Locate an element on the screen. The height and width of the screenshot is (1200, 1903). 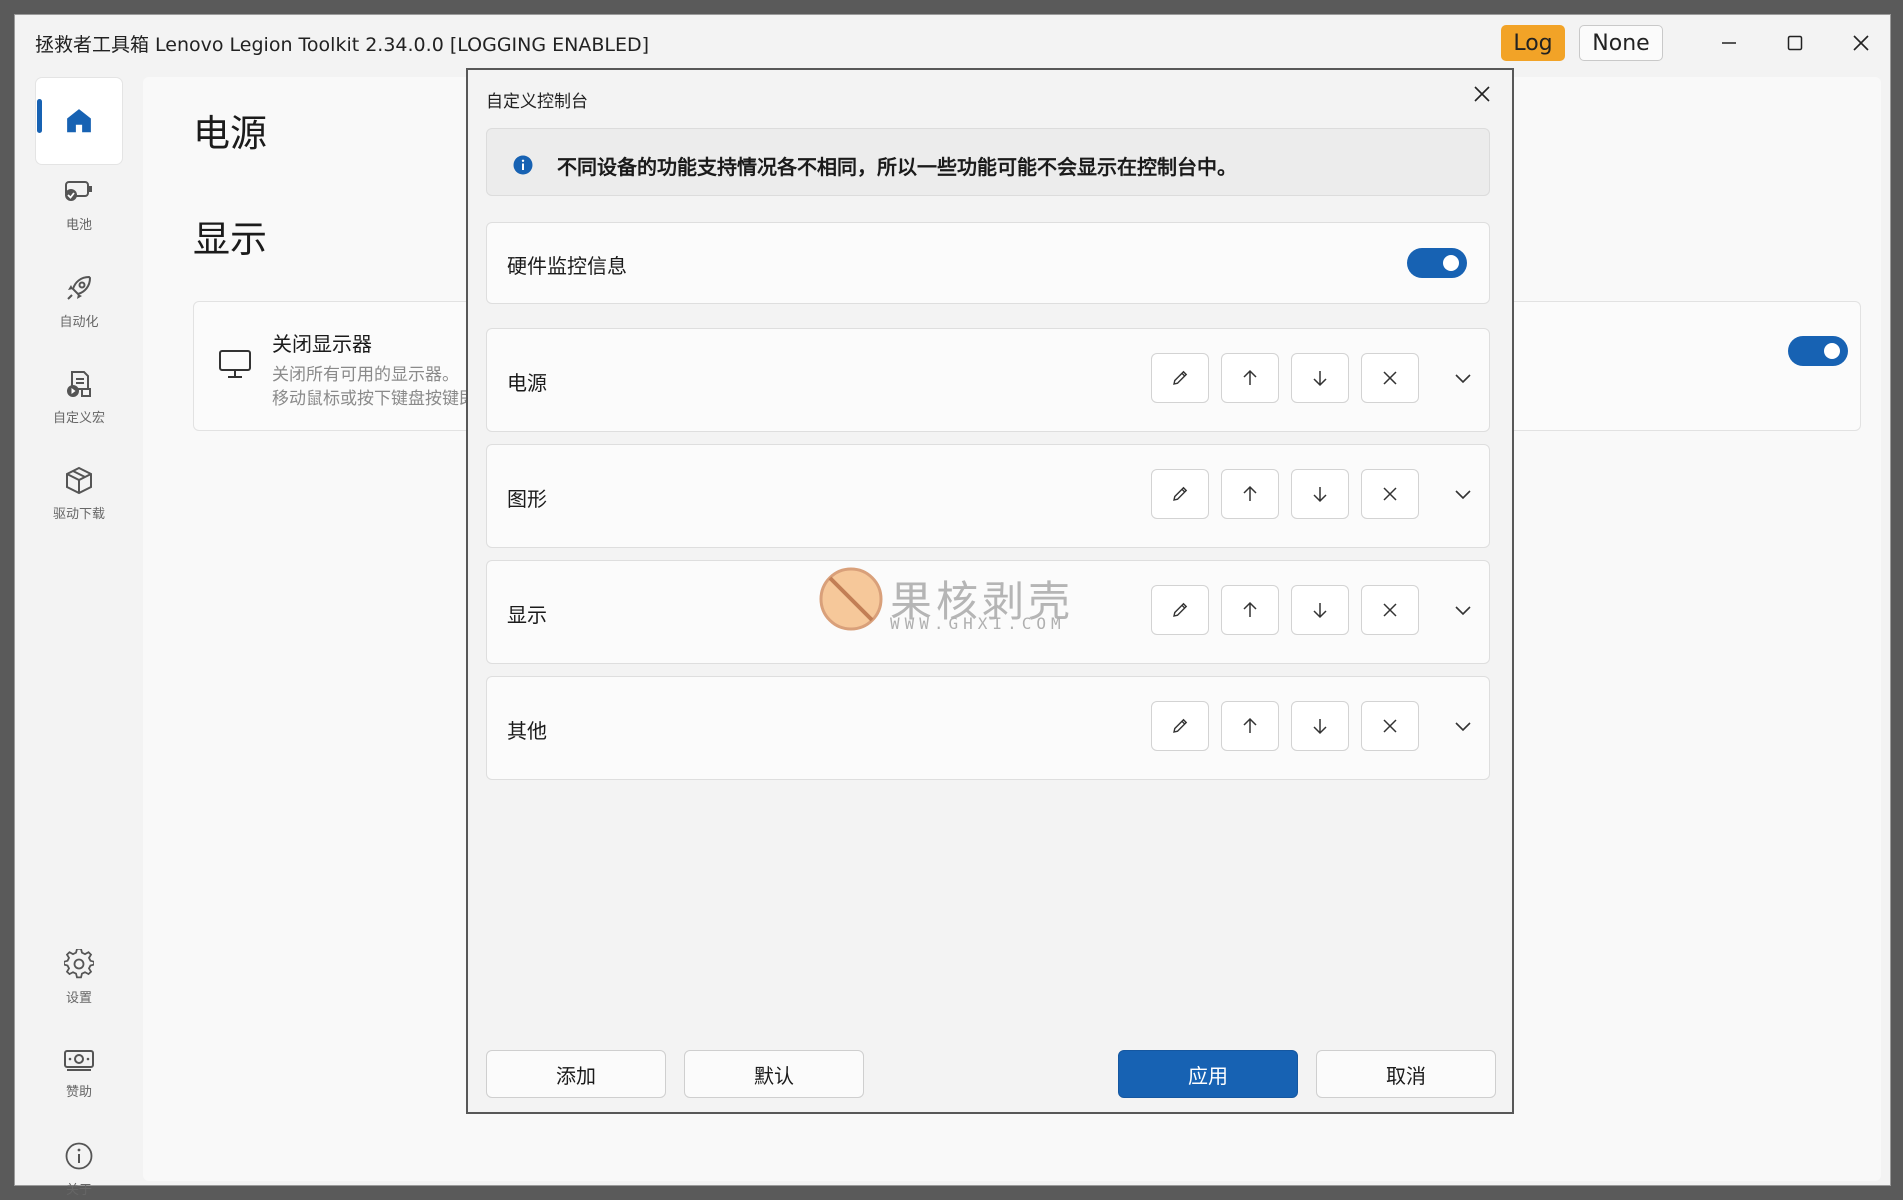
section-row: 其他 is located at coordinates (988, 728).